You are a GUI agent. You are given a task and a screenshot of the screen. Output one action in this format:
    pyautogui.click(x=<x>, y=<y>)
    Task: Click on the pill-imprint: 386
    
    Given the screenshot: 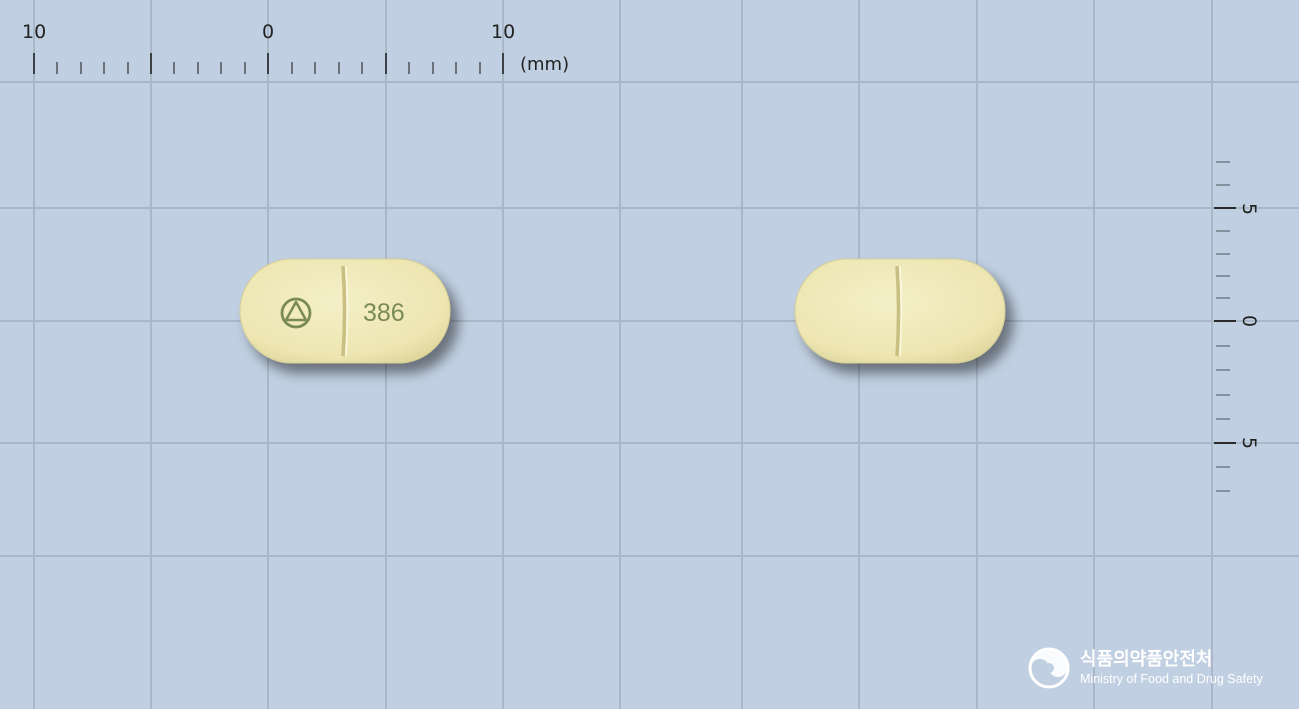 What is the action you would take?
    pyautogui.click(x=384, y=313)
    